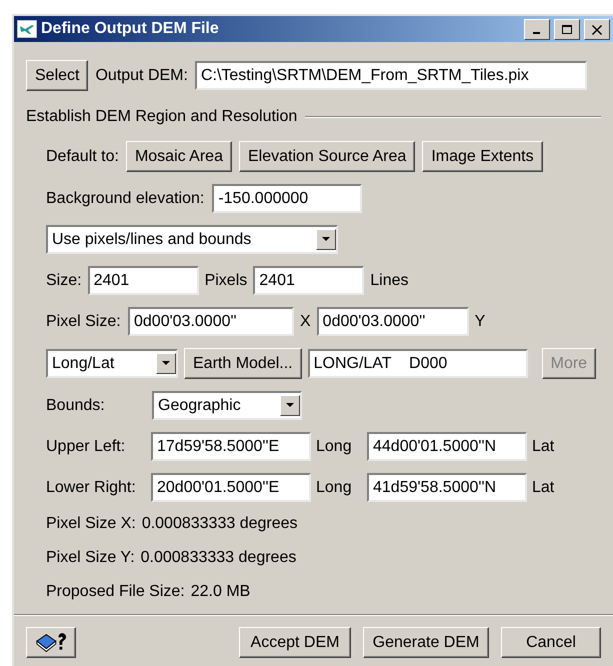 This screenshot has width=613, height=666. Describe the element at coordinates (84, 322) in the screenshot. I see `pixel-size-label: Pixel Size:` at that location.